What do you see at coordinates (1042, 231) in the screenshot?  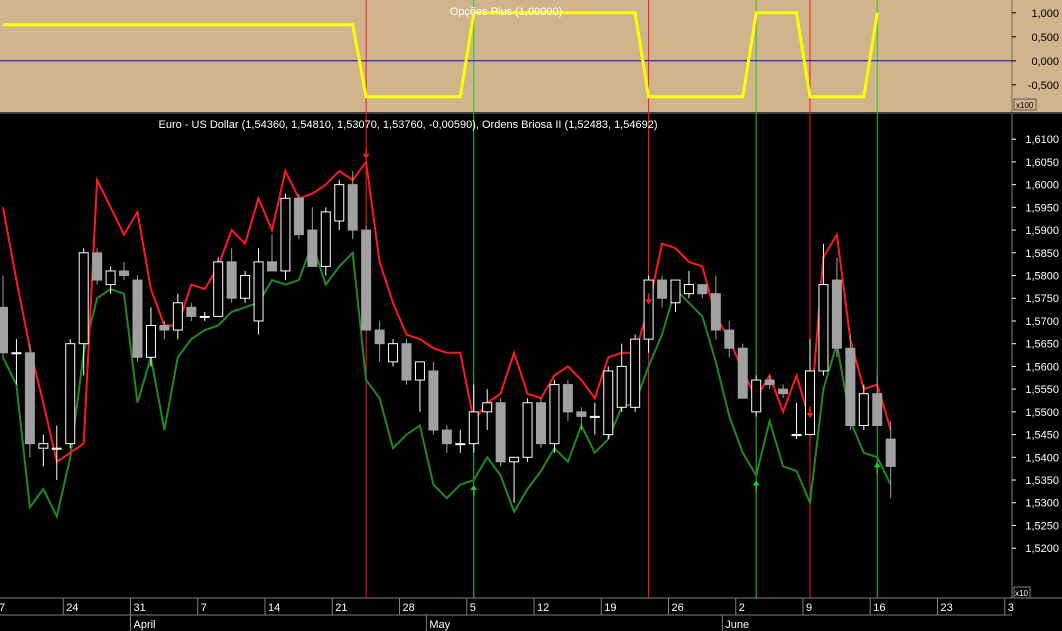 I see `price-y-tick-label: 1,5900` at bounding box center [1042, 231].